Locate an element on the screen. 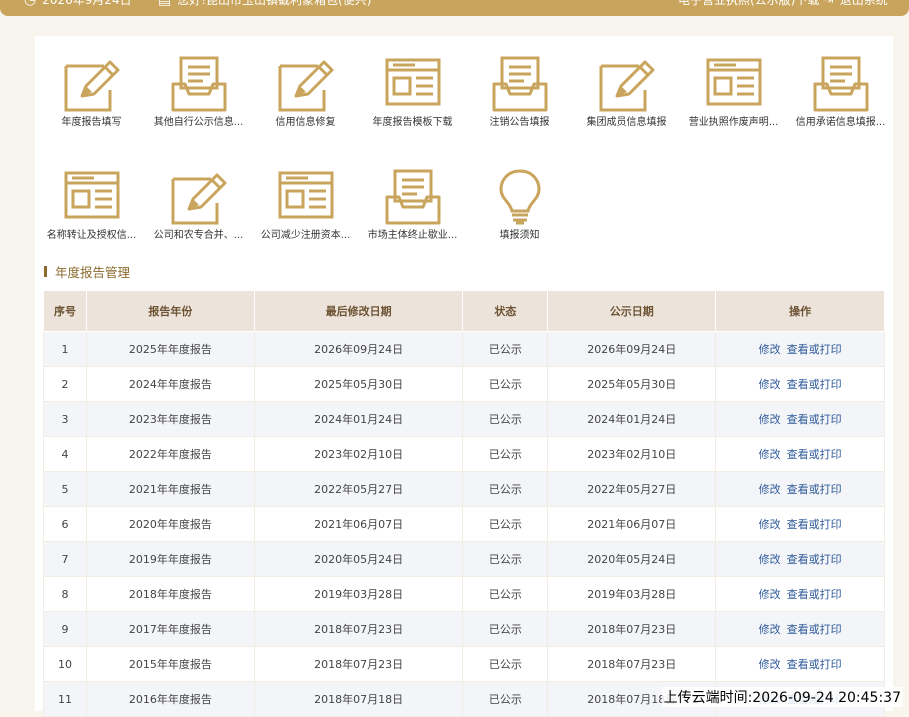 This screenshot has height=717, width=909. section-title: 年度报告管理 is located at coordinates (87, 271).